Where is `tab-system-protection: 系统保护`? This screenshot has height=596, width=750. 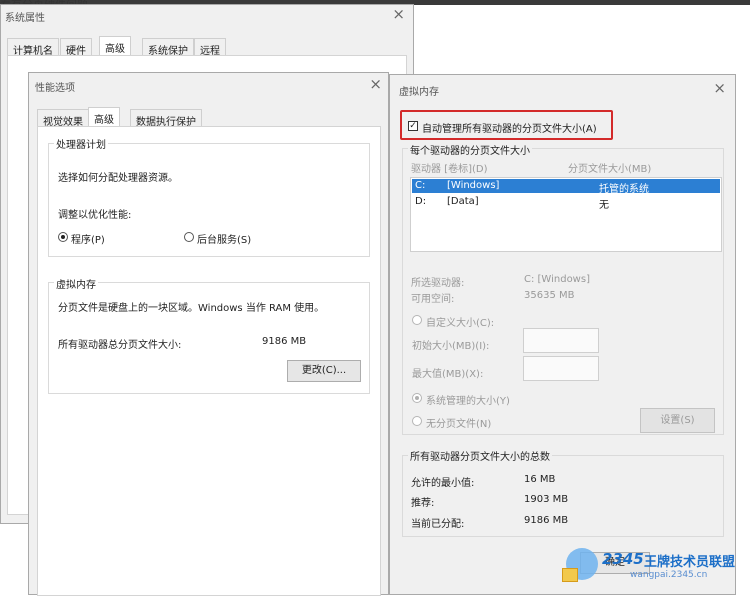 tab-system-protection: 系统保护 is located at coordinates (168, 47).